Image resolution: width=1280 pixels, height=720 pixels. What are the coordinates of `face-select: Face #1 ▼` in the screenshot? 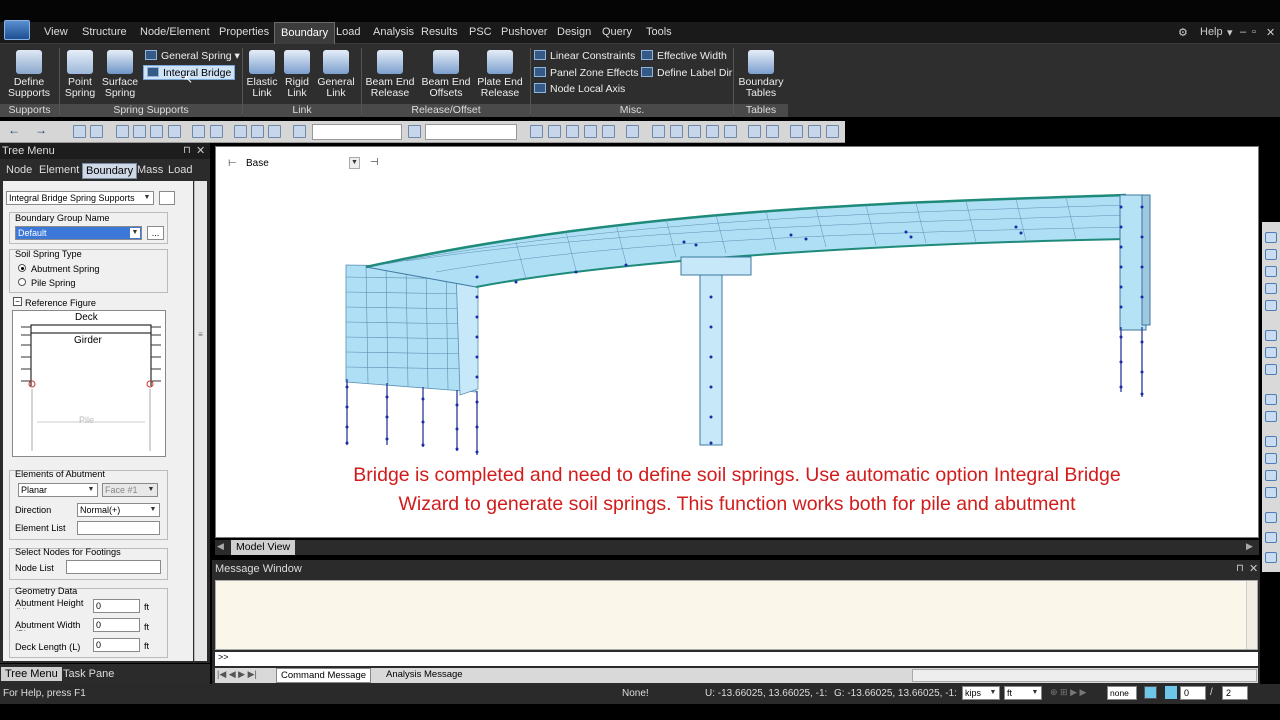 It's located at (130, 490).